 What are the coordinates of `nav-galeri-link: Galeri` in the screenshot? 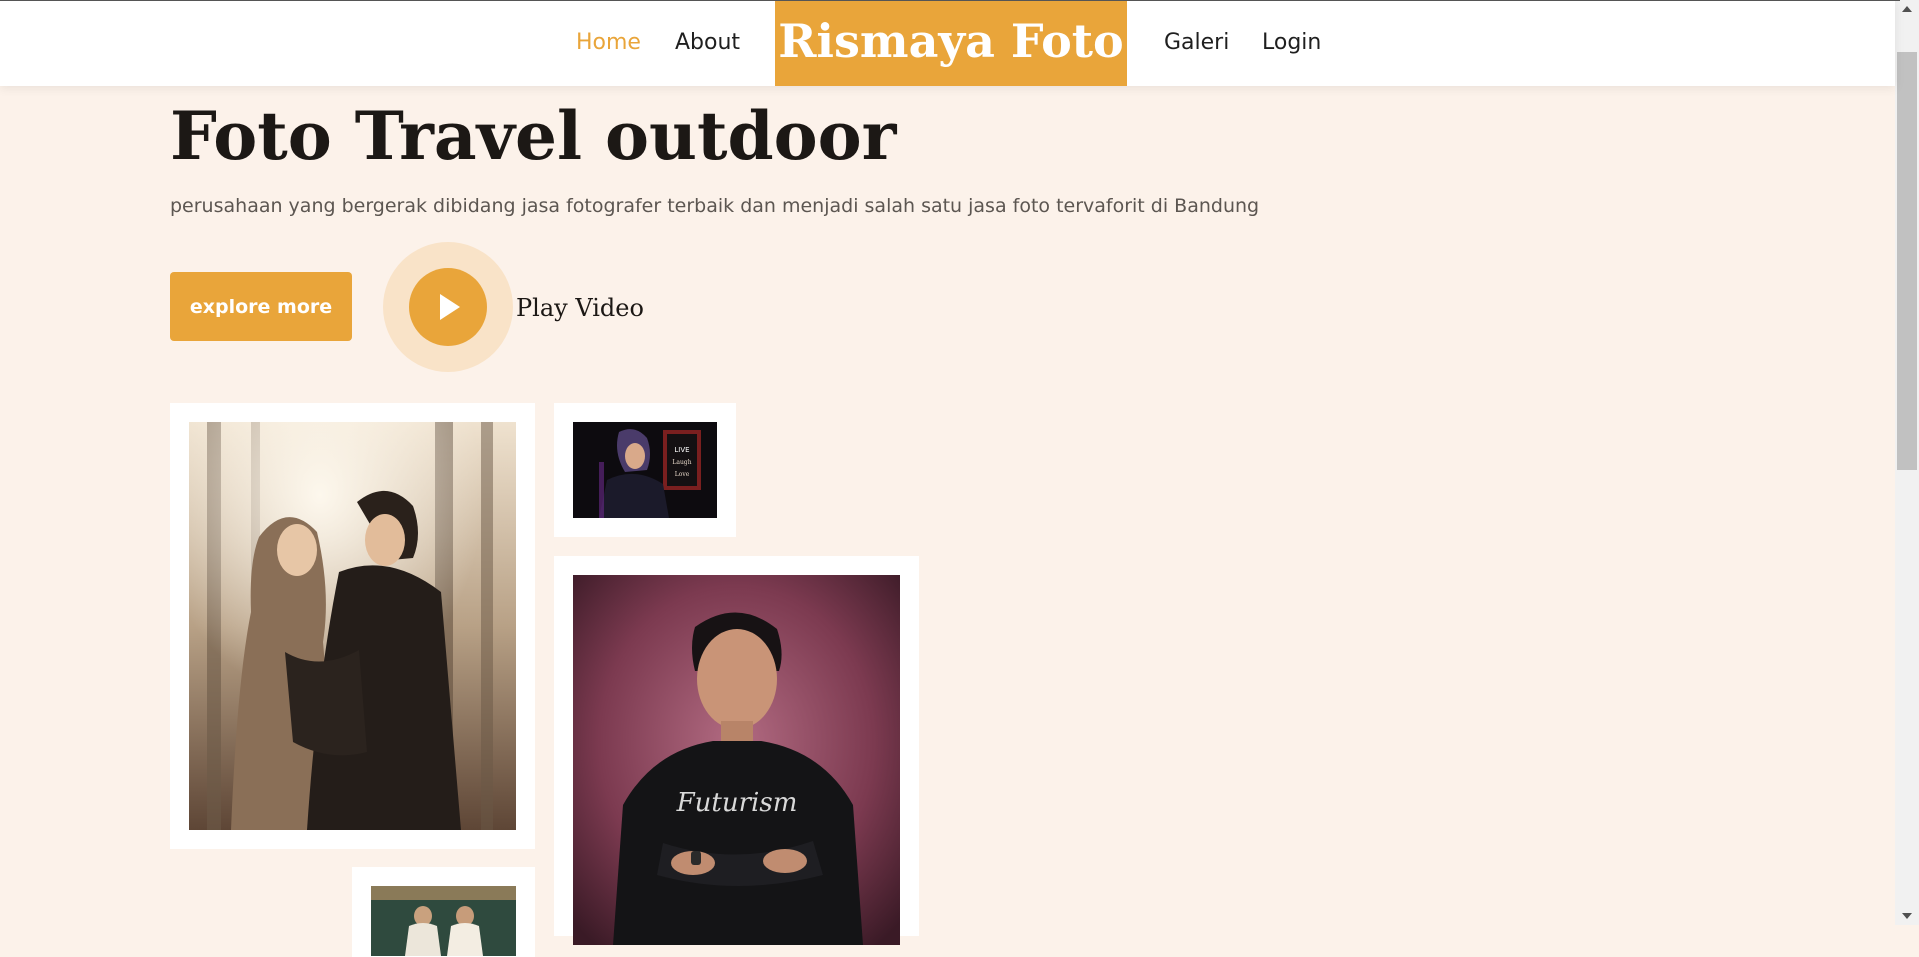 It's located at (1196, 43).